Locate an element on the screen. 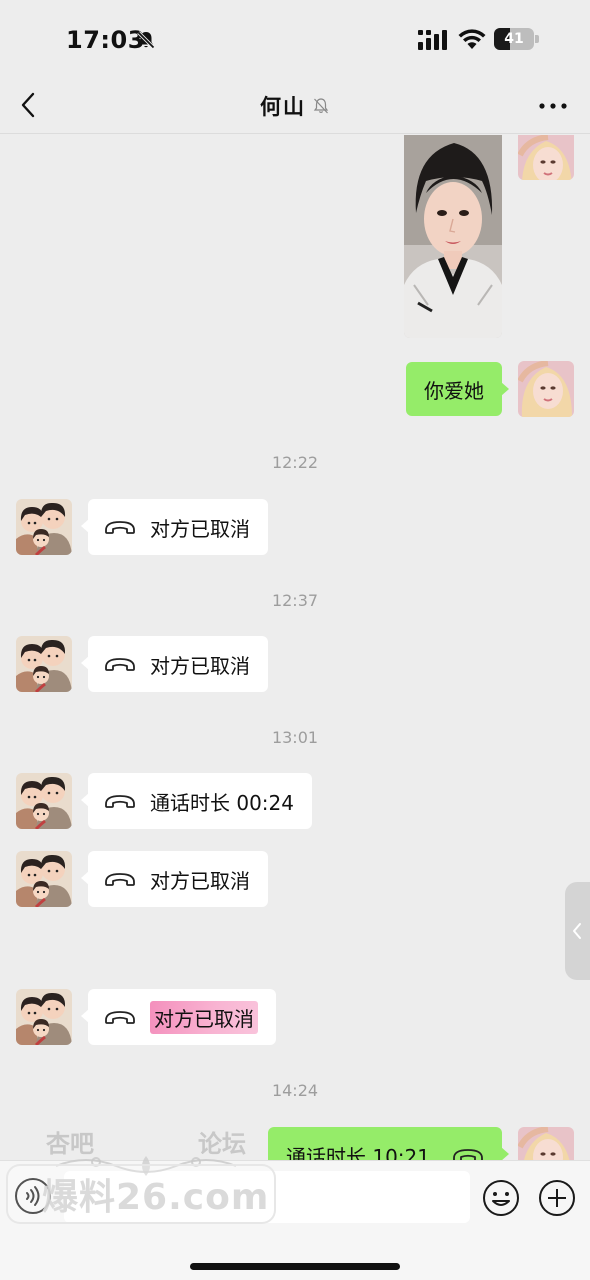  my-call-record-bubble: 通话时长 10:21 is located at coordinates (388, 1144).